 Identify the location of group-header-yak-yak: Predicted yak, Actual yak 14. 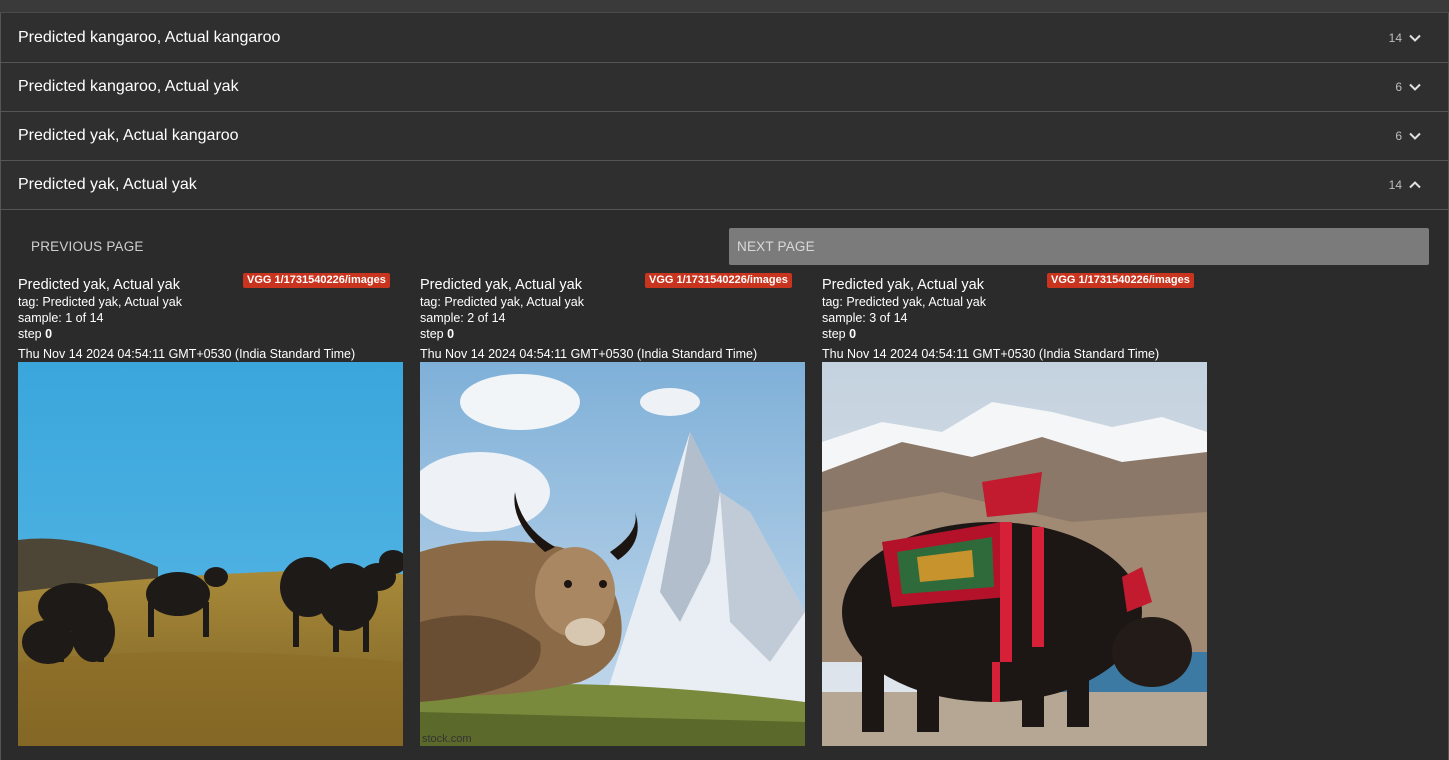
(724, 185).